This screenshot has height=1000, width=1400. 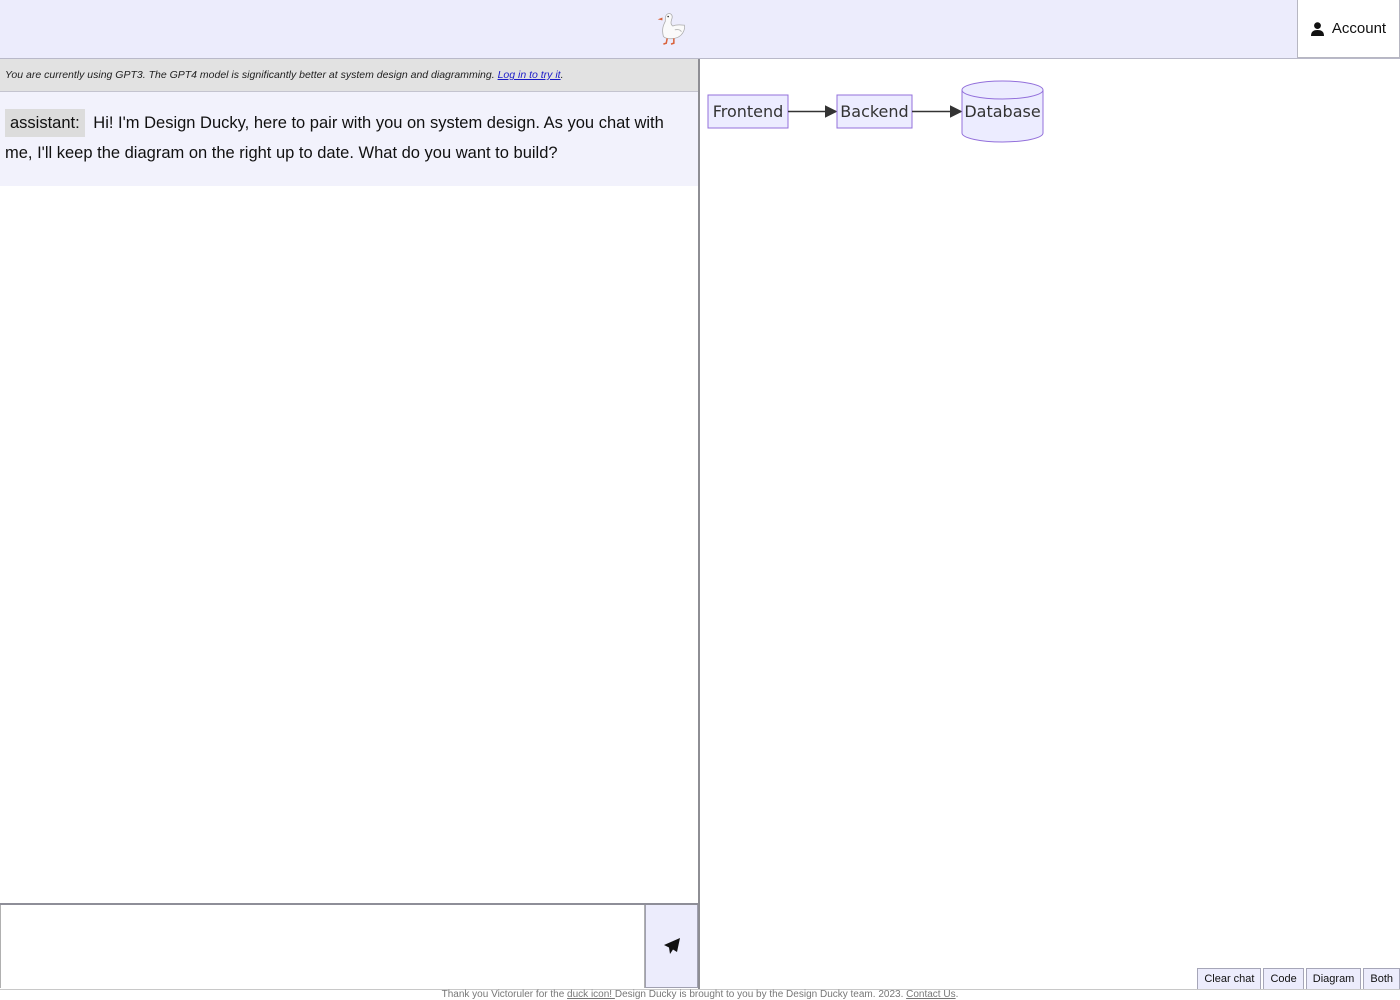 I want to click on code-view-button: Code, so click(x=1283, y=978).